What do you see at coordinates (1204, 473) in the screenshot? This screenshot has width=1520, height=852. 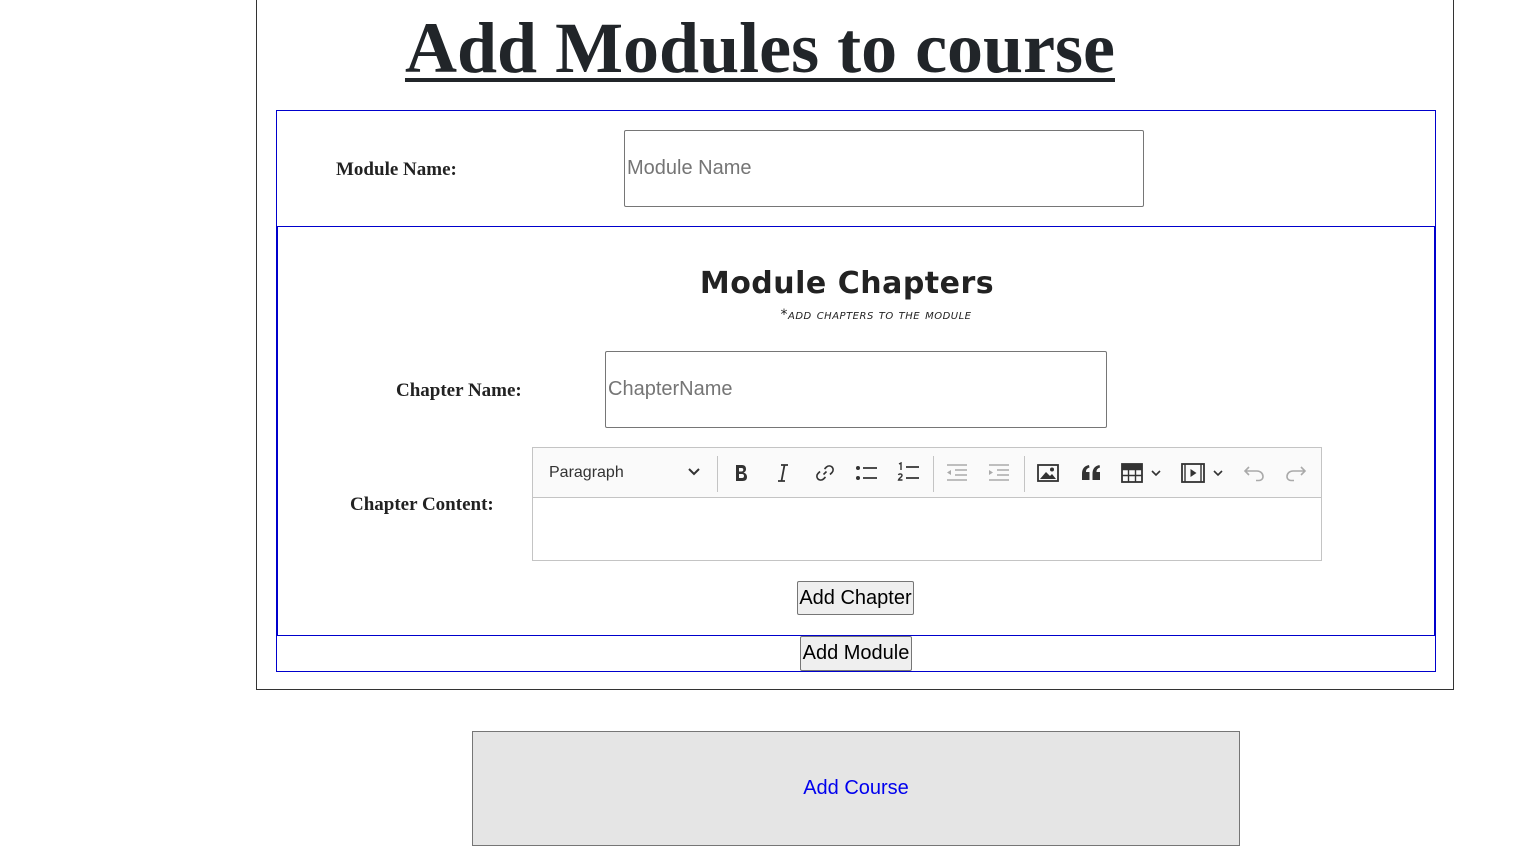 I see `media-icon` at bounding box center [1204, 473].